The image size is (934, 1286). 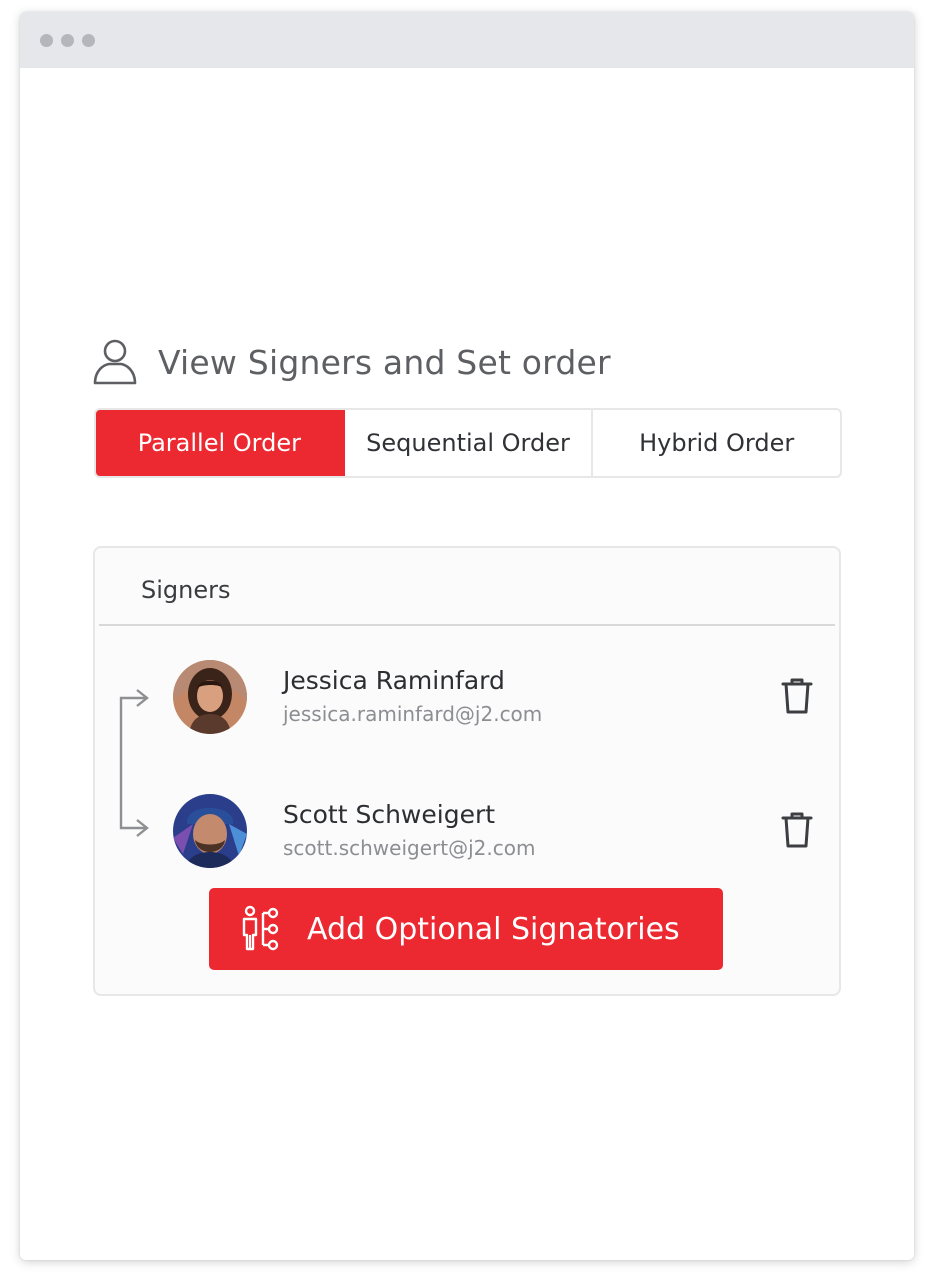 What do you see at coordinates (261, 929) in the screenshot?
I see `org-chart-icon` at bounding box center [261, 929].